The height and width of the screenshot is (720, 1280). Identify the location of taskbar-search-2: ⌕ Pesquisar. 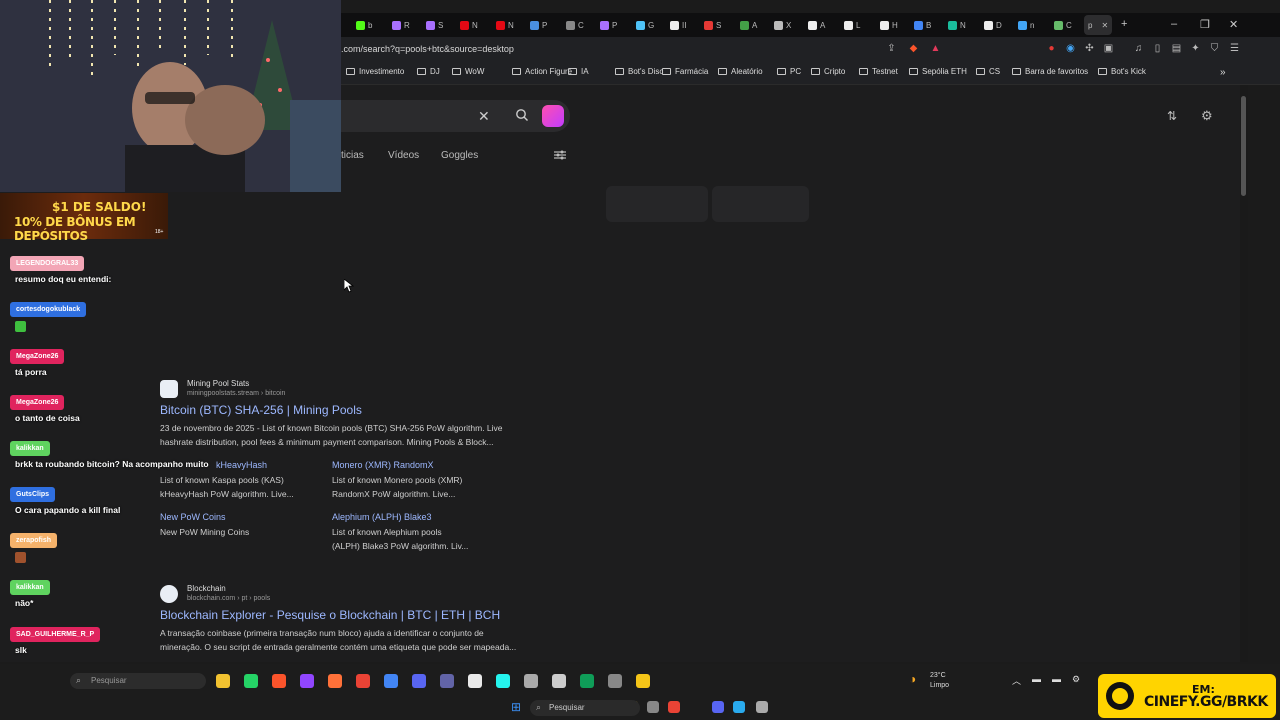
(585, 708).